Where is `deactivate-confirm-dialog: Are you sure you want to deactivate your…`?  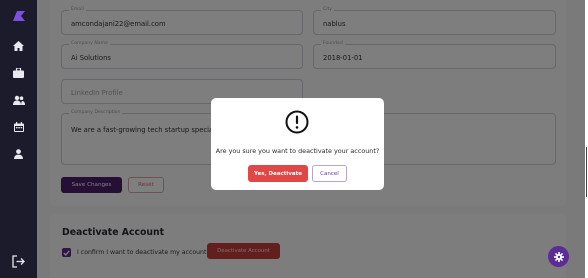
deactivate-confirm-dialog: Are you sure you want to deactivate your… is located at coordinates (297, 144).